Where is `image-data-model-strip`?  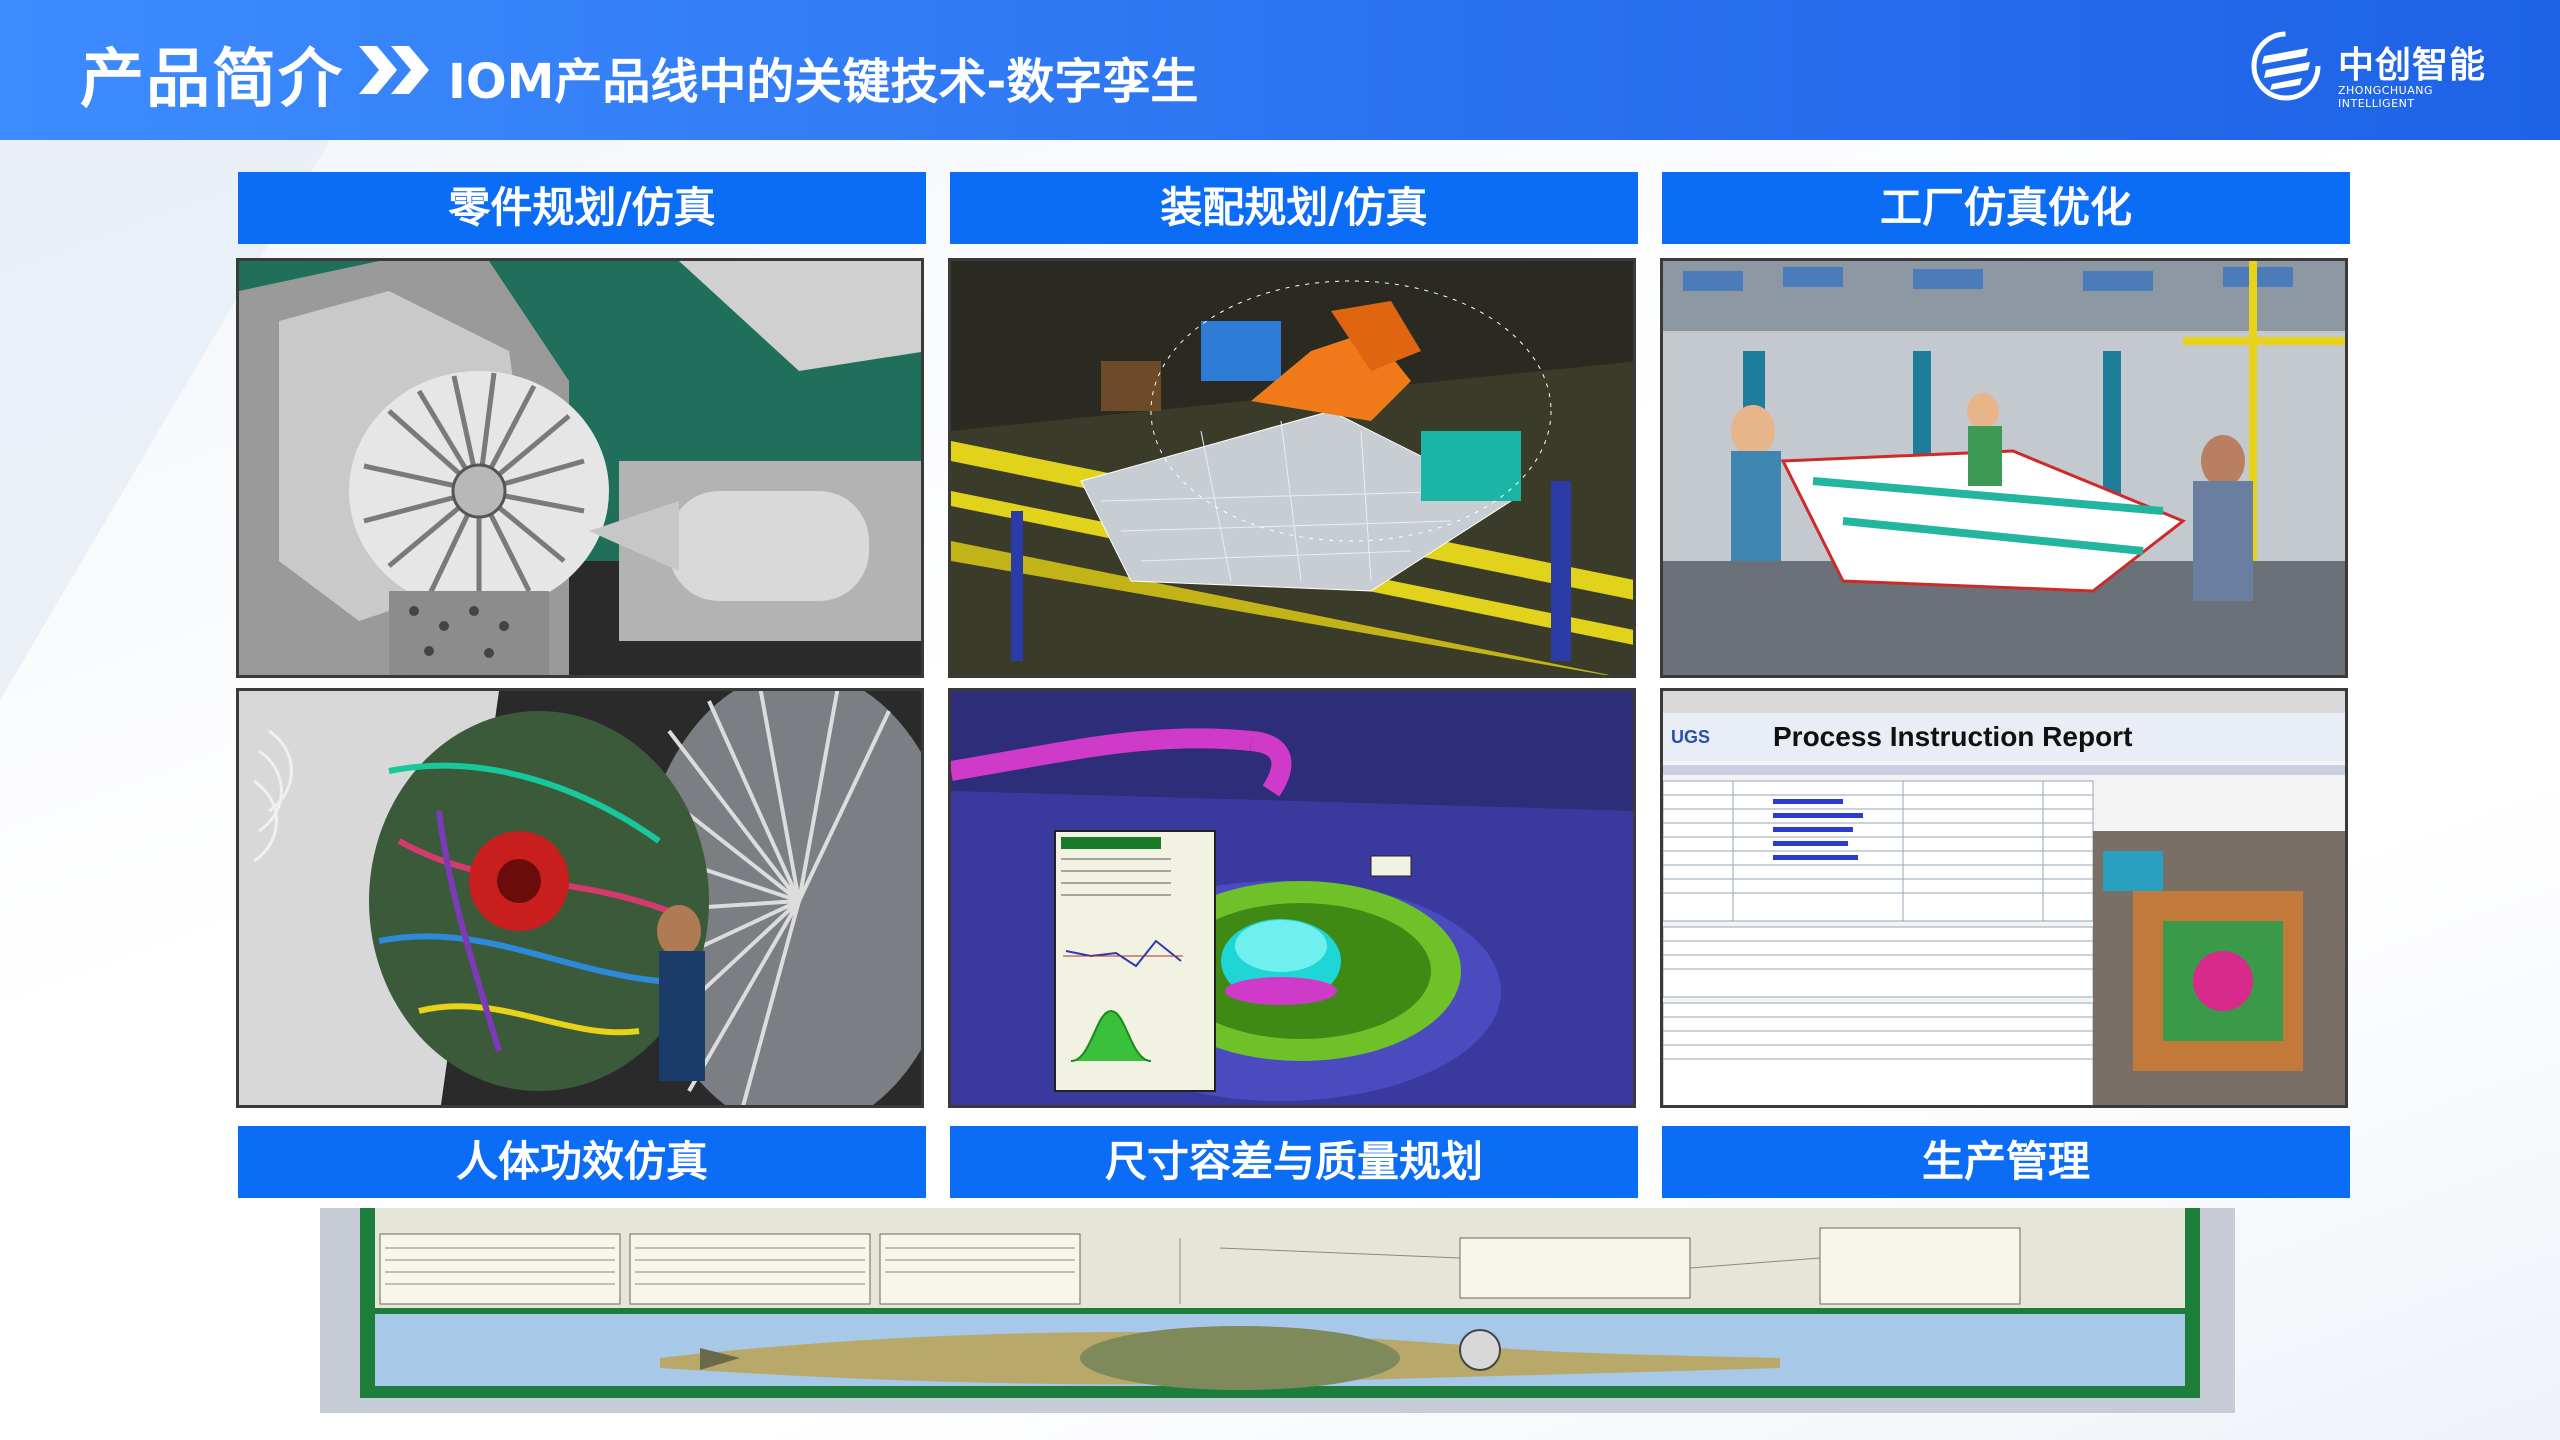 image-data-model-strip is located at coordinates (1277, 1310).